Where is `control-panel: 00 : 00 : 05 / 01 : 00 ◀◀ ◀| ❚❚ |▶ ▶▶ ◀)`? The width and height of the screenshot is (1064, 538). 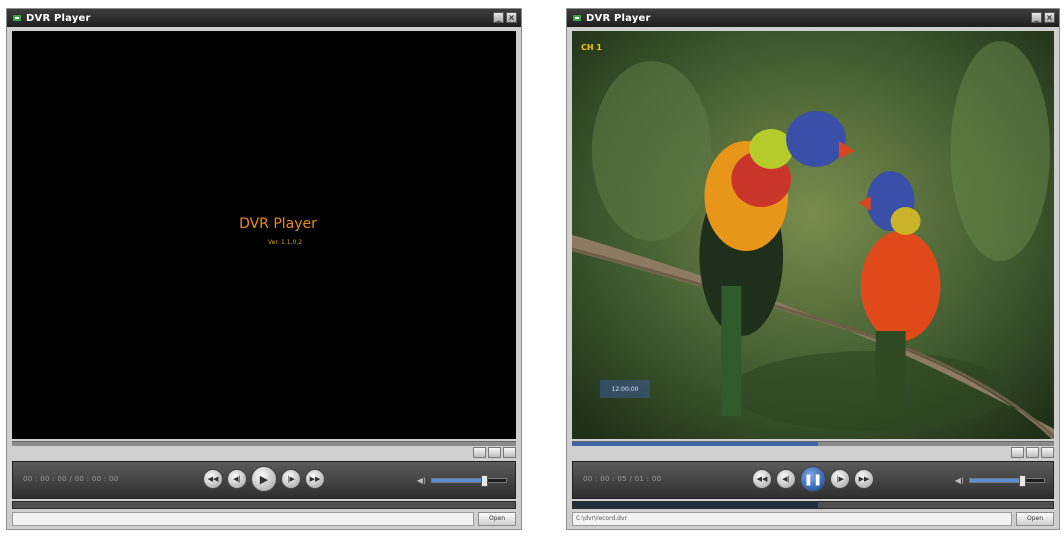
control-panel: 00 : 00 : 05 / 01 : 00 ◀◀ ◀| ❚❚ |▶ ▶▶ ◀) is located at coordinates (813, 480).